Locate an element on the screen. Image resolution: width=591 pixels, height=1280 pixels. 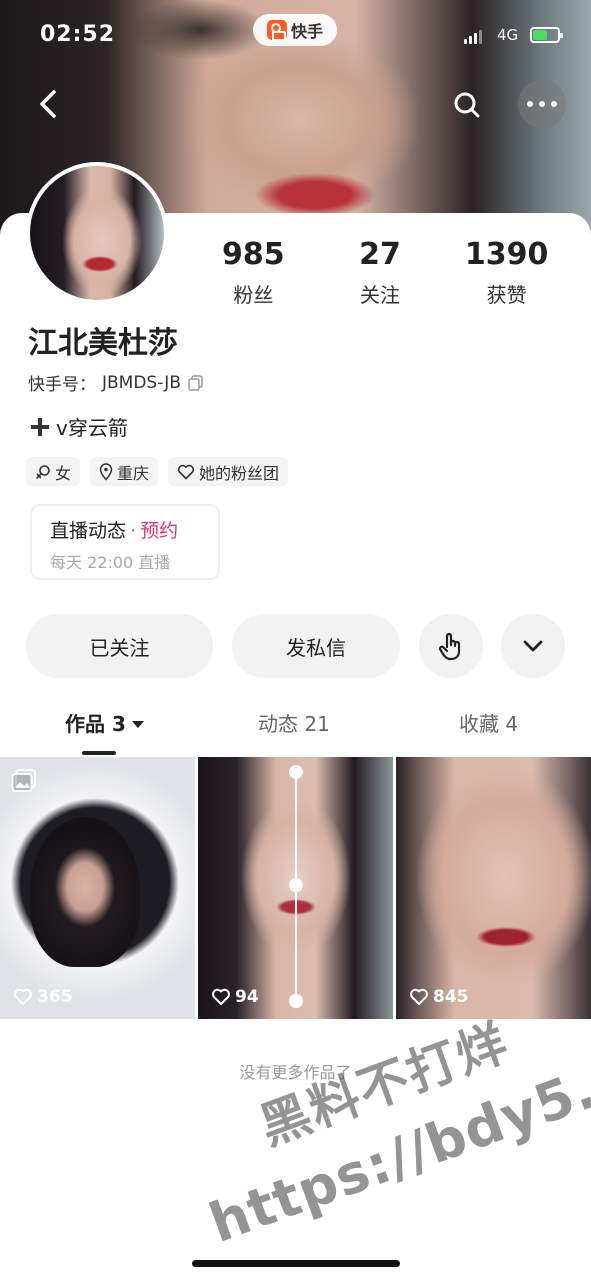
status-bar: 02:52 快手 4G is located at coordinates (295, 35).